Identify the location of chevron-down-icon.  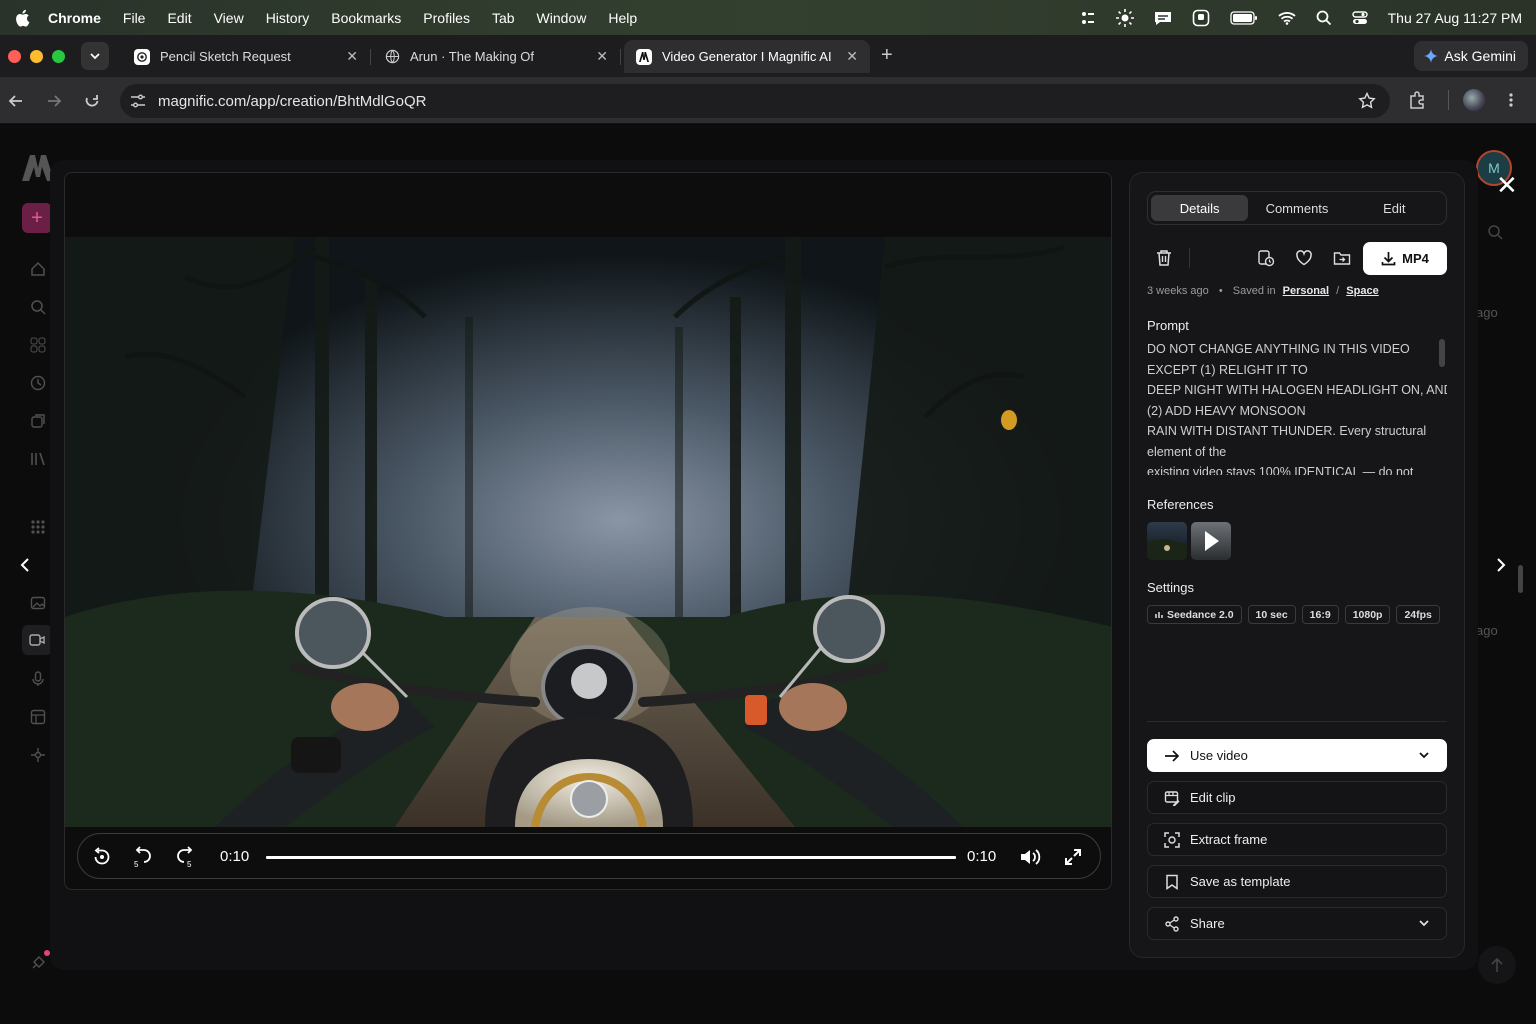
(95, 55).